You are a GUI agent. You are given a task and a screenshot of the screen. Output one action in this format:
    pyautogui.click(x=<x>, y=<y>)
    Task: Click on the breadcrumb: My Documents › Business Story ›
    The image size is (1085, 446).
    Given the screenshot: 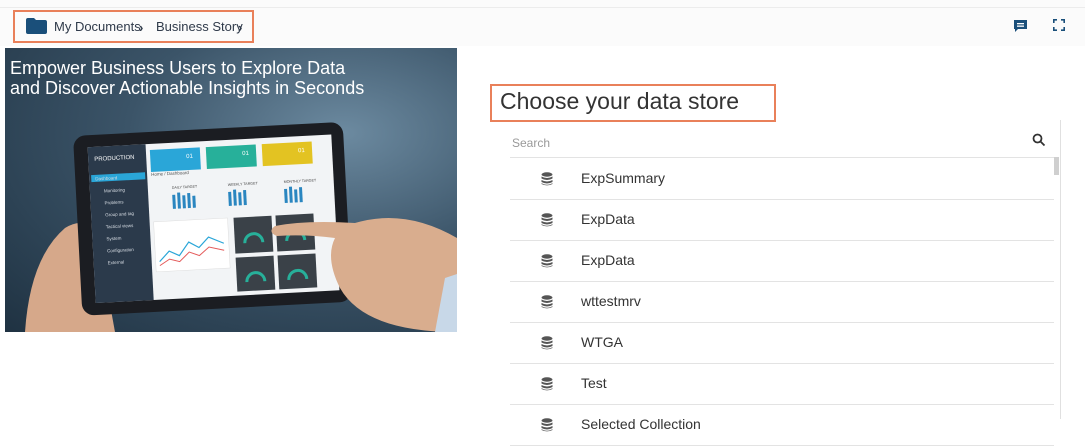 What is the action you would take?
    pyautogui.click(x=133, y=26)
    